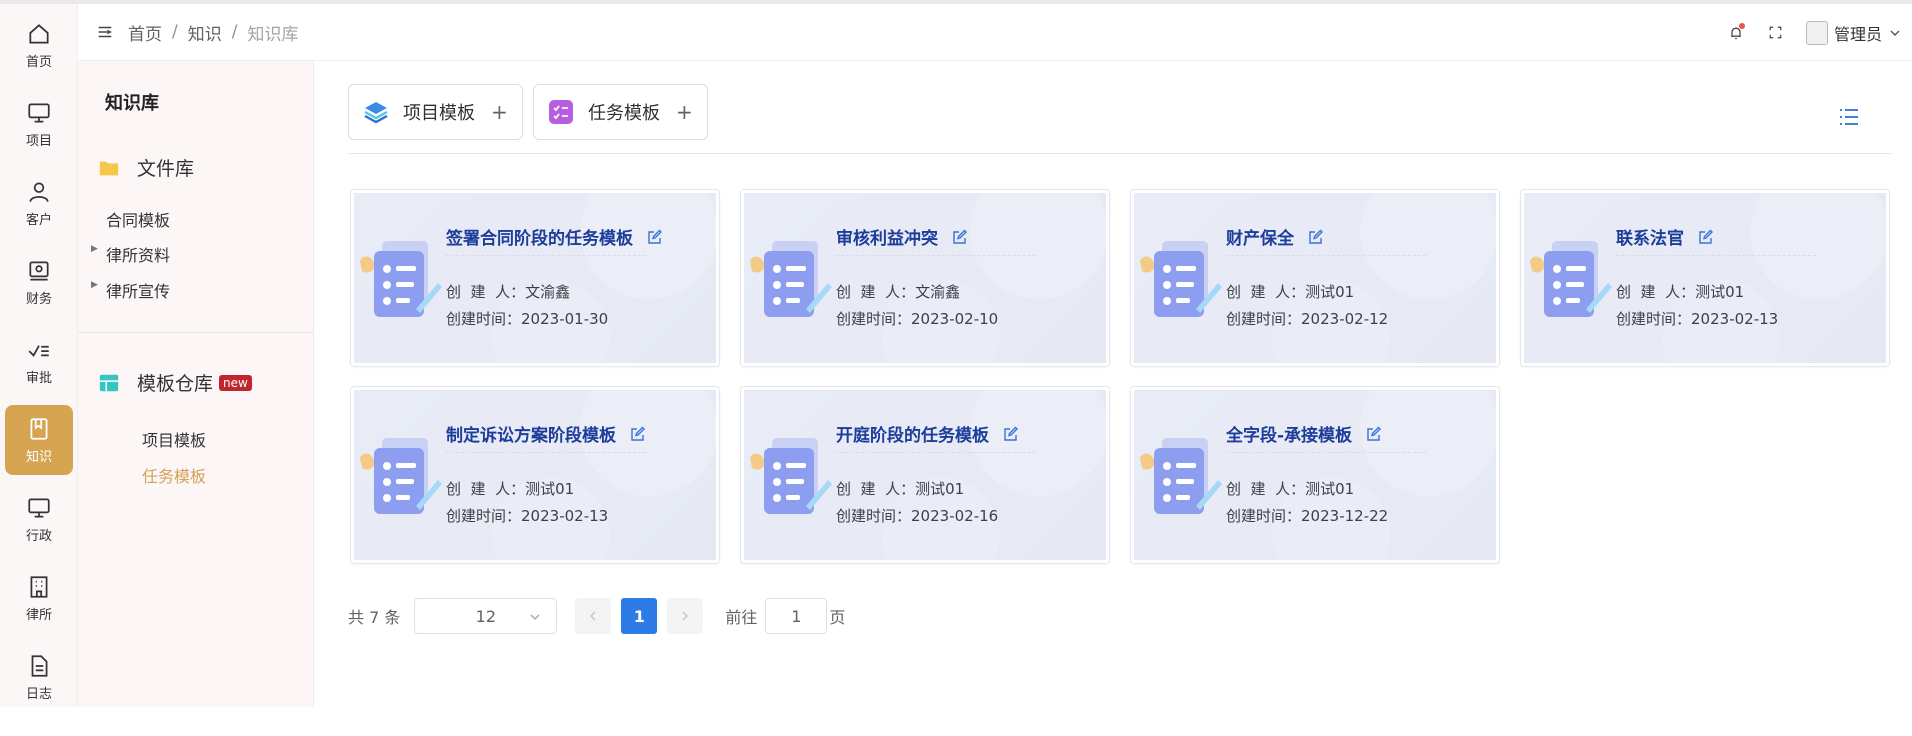  Describe the element at coordinates (1736, 33) in the screenshot. I see `bell-icon` at that location.